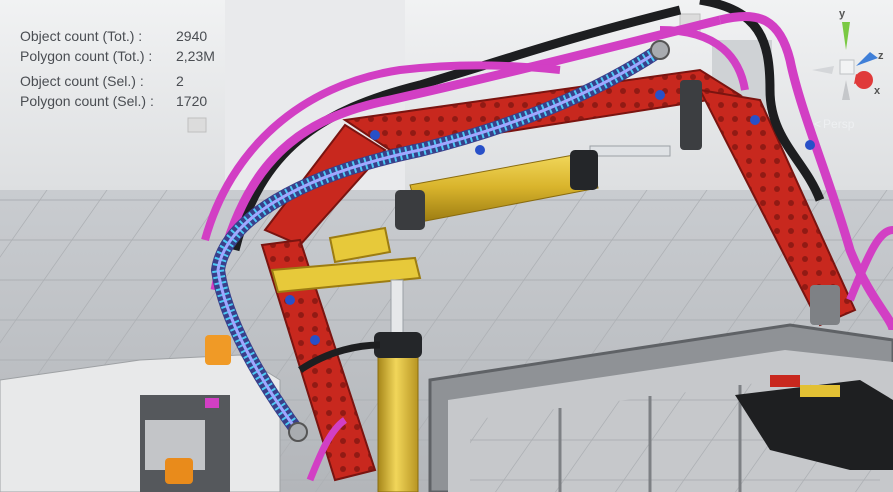 The width and height of the screenshot is (893, 492). Describe the element at coordinates (192, 101) in the screenshot. I see `stat-value: 1720` at that location.